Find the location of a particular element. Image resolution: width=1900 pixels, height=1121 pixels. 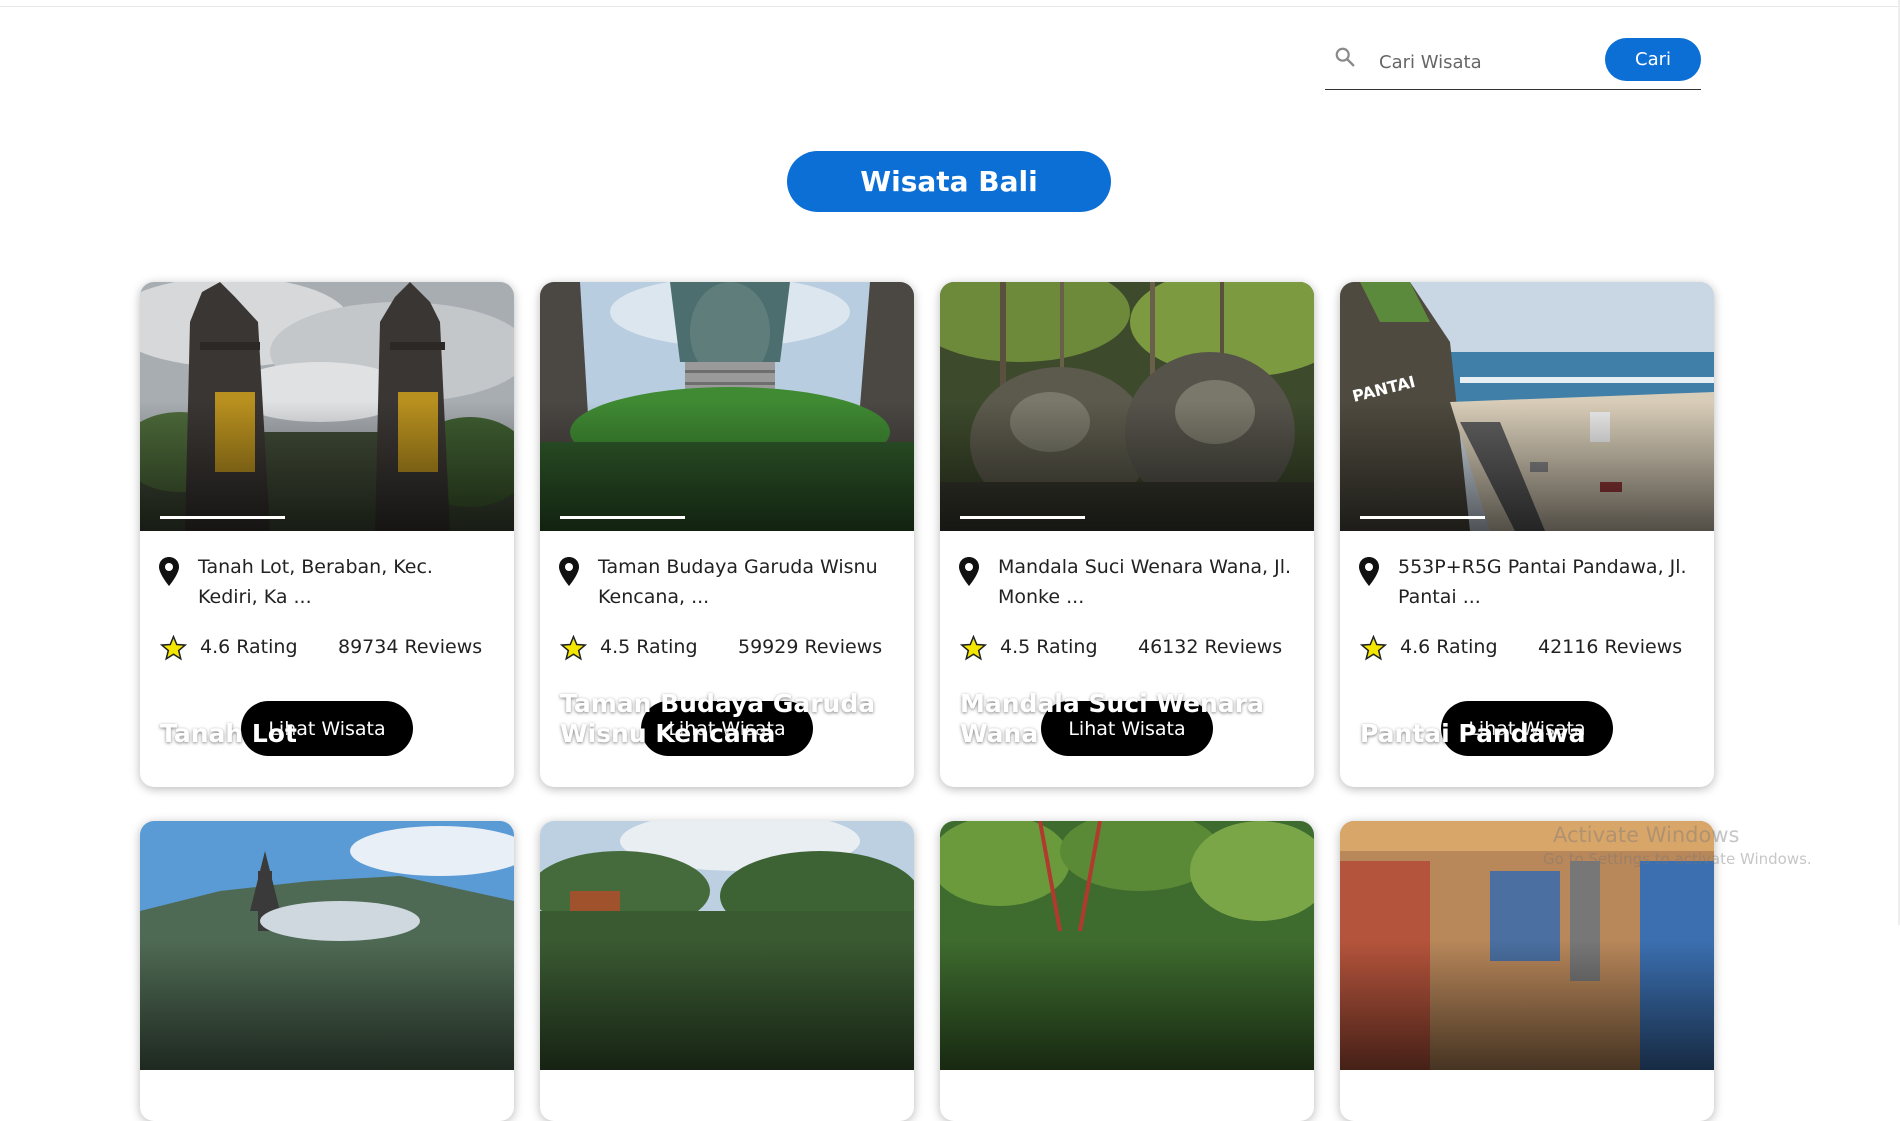

rating-row: 4.5 Rating 59929 Reviews is located at coordinates (728, 647).